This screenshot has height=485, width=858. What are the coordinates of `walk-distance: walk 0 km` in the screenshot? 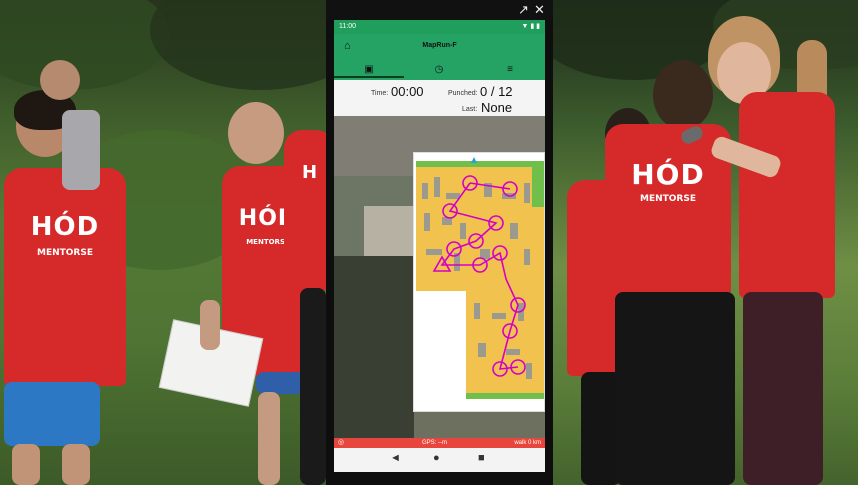 It's located at (527, 443).